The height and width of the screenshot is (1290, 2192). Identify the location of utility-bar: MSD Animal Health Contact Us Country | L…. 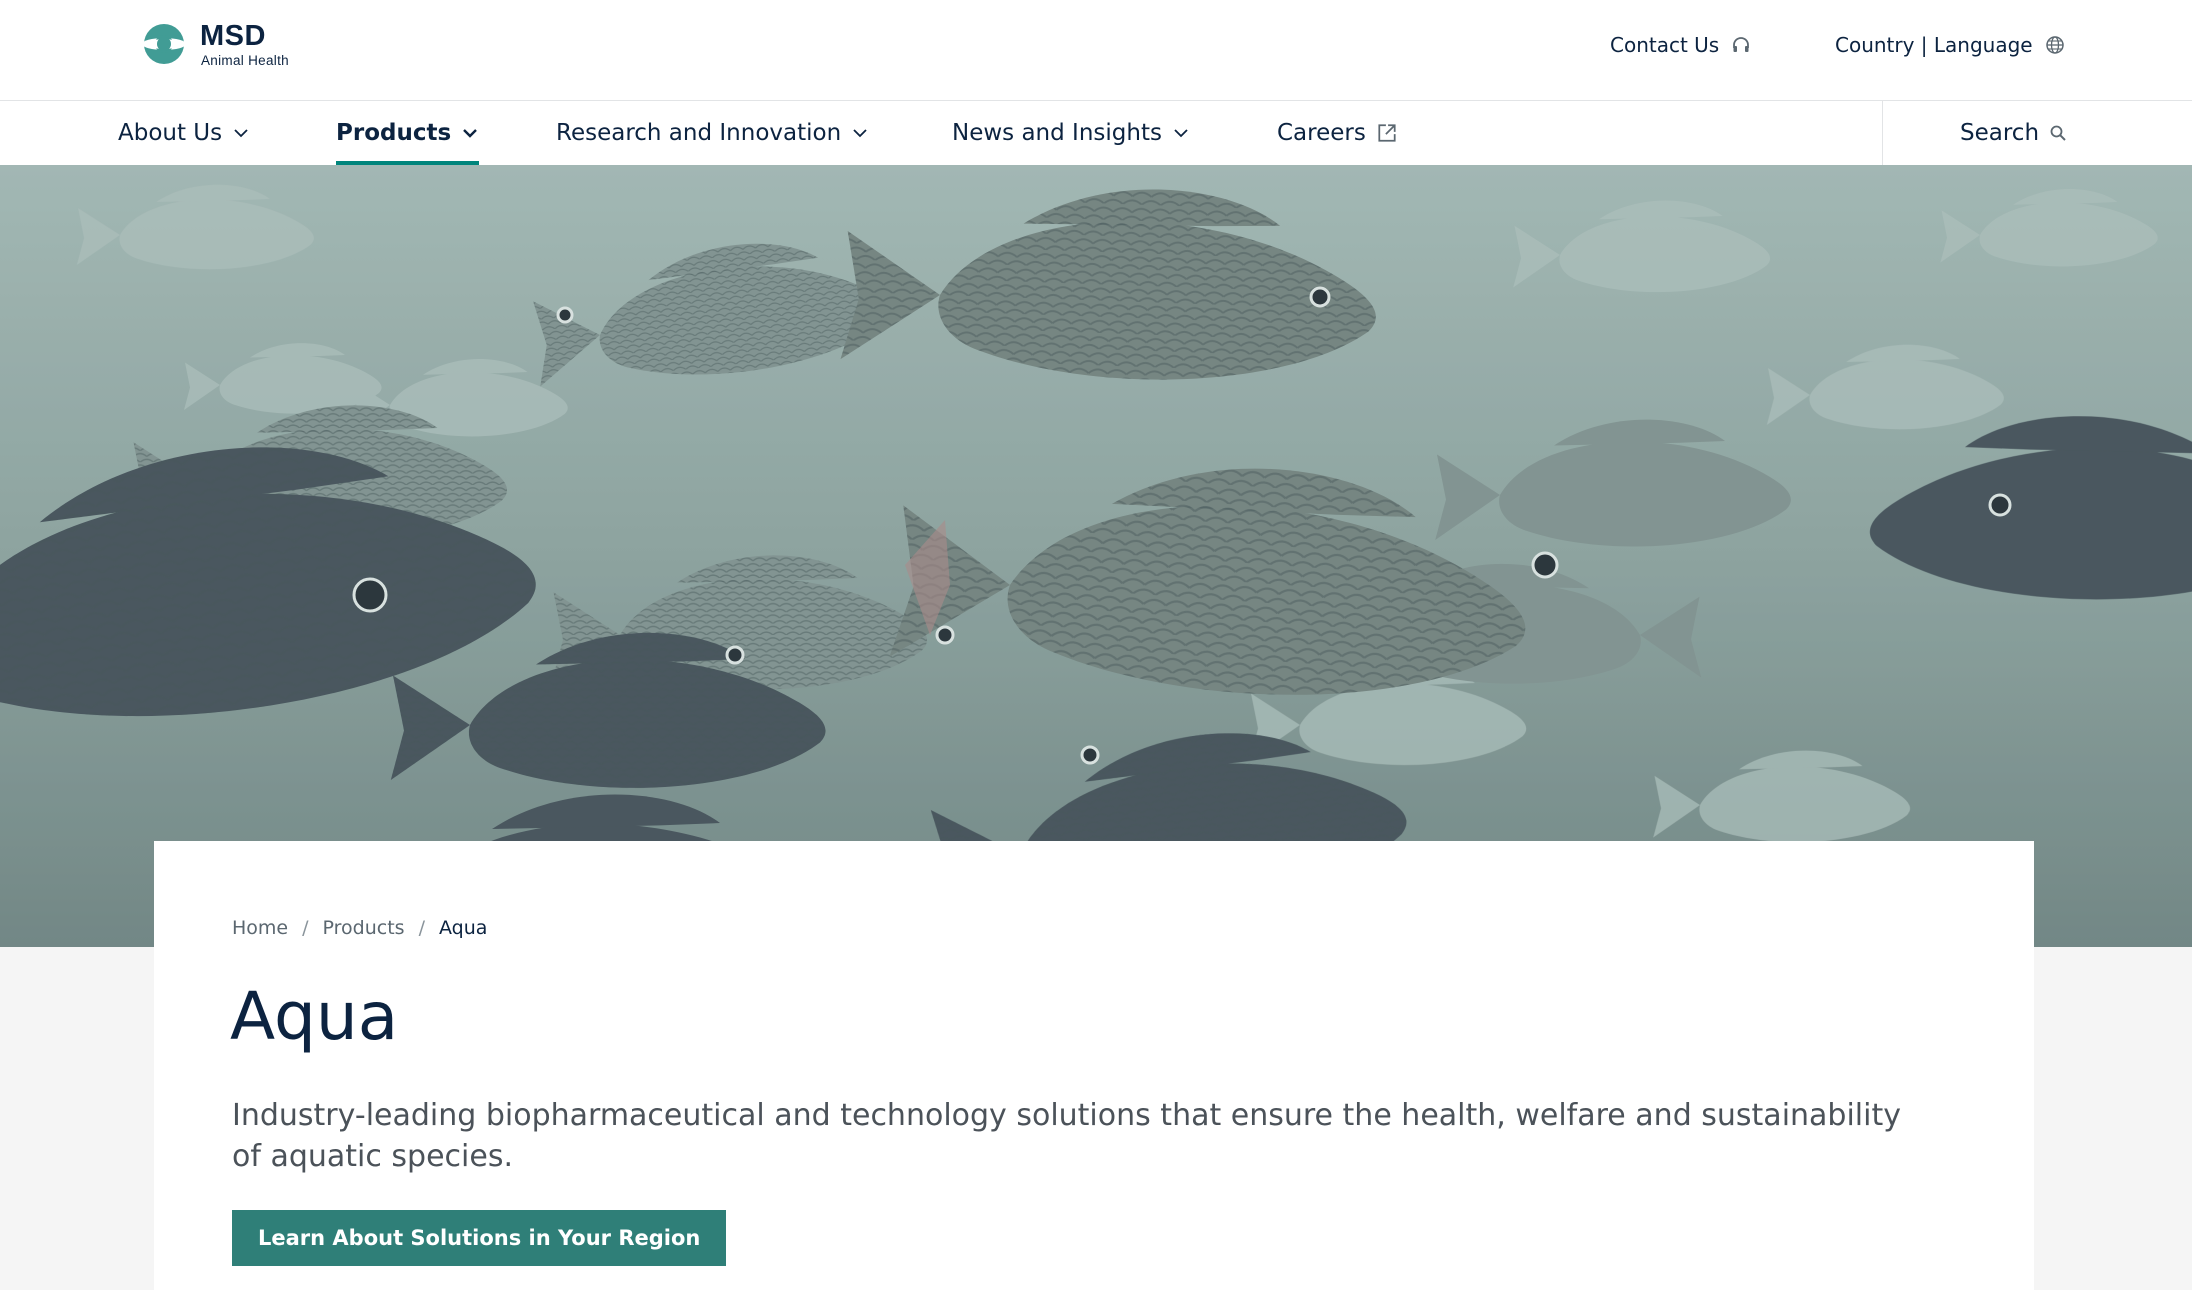
(1096, 50).